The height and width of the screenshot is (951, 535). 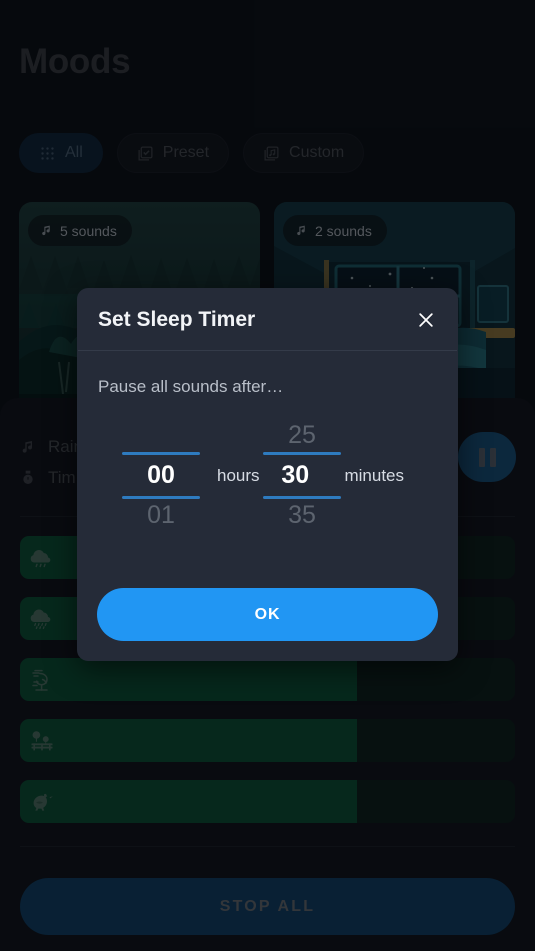 I want to click on minutes-unit-label: minutes, so click(x=374, y=475).